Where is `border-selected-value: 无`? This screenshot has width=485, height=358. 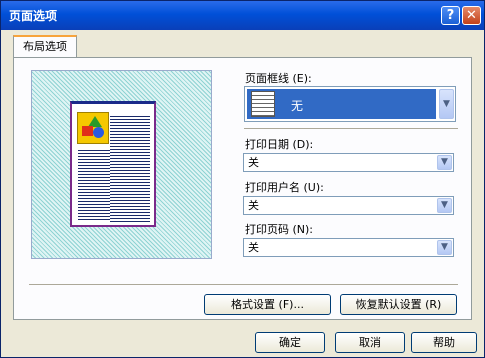
border-selected-value: 无 is located at coordinates (341, 104).